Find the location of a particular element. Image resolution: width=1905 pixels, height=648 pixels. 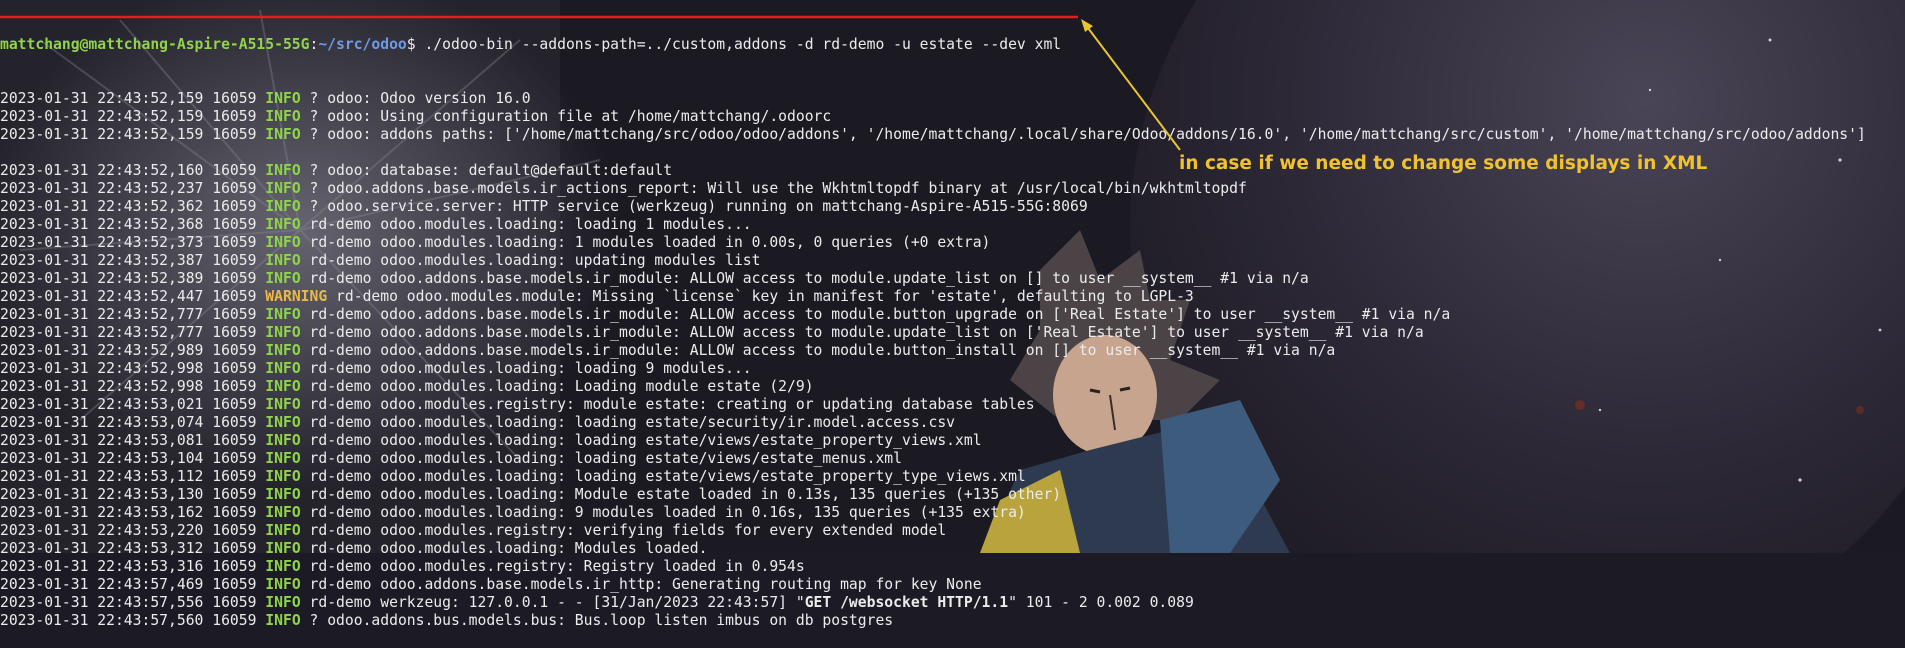

log-timestamp: 2023-01-31 22:43:53,112 is located at coordinates (102, 476).